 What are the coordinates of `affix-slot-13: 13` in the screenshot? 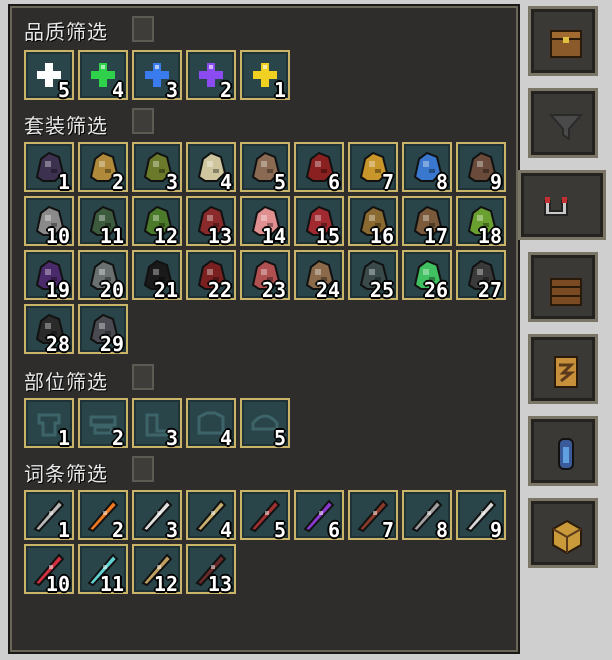 It's located at (211, 570).